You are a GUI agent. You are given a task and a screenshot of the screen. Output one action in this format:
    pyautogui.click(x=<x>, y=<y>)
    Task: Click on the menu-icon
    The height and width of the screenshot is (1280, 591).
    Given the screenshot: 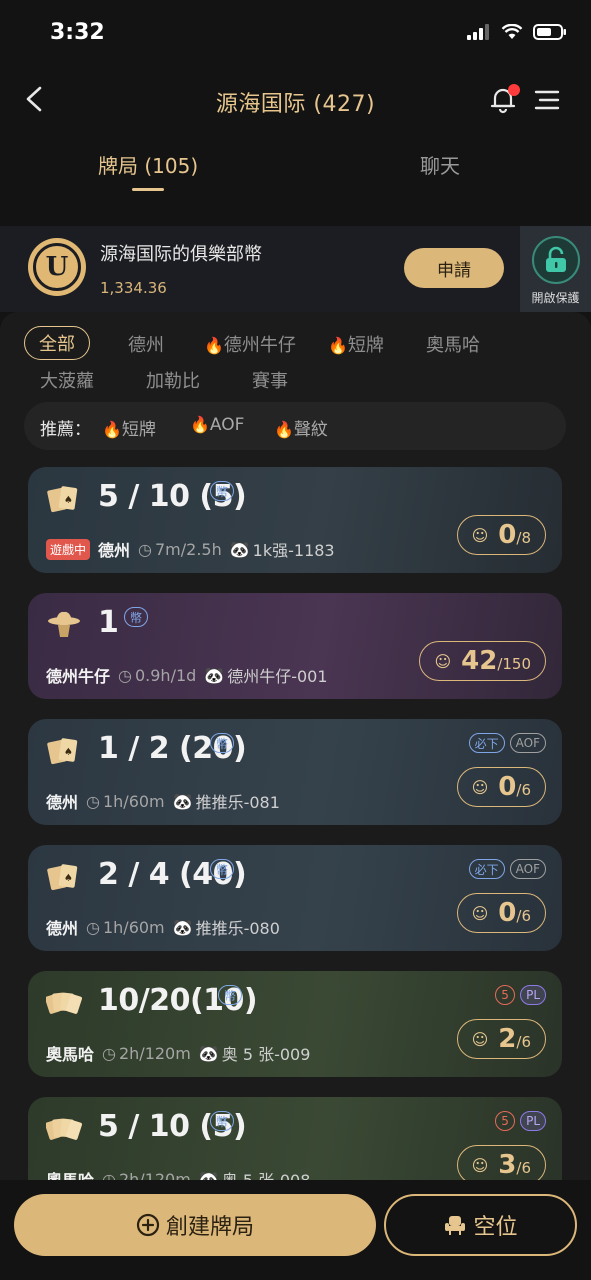 What is the action you would take?
    pyautogui.click(x=547, y=100)
    